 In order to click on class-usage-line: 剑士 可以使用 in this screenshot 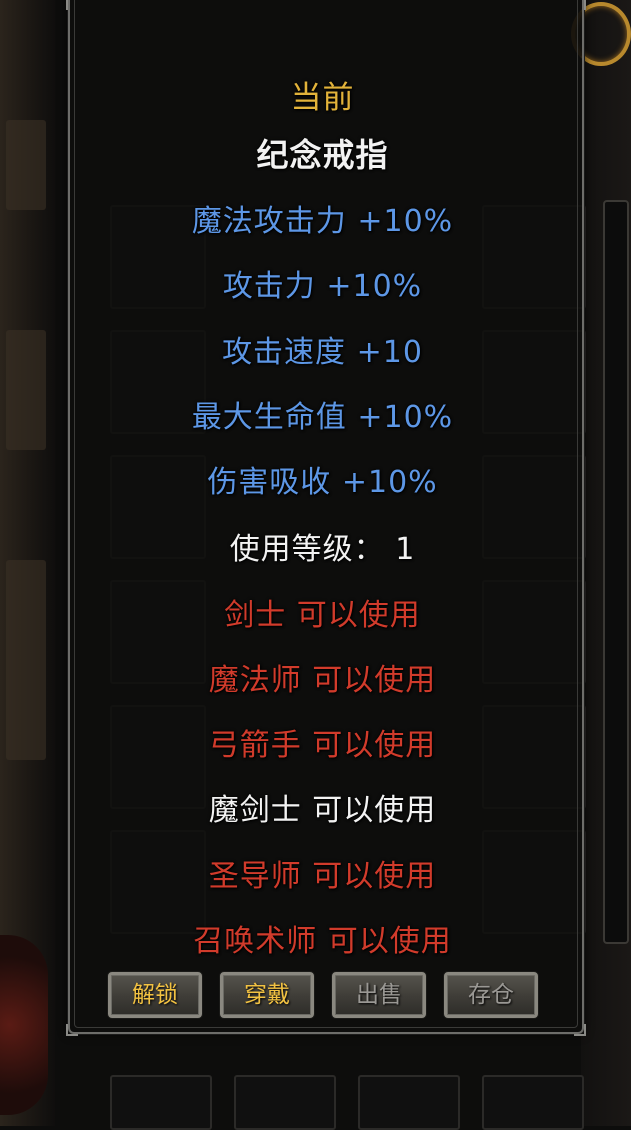, I will do `click(322, 615)`.